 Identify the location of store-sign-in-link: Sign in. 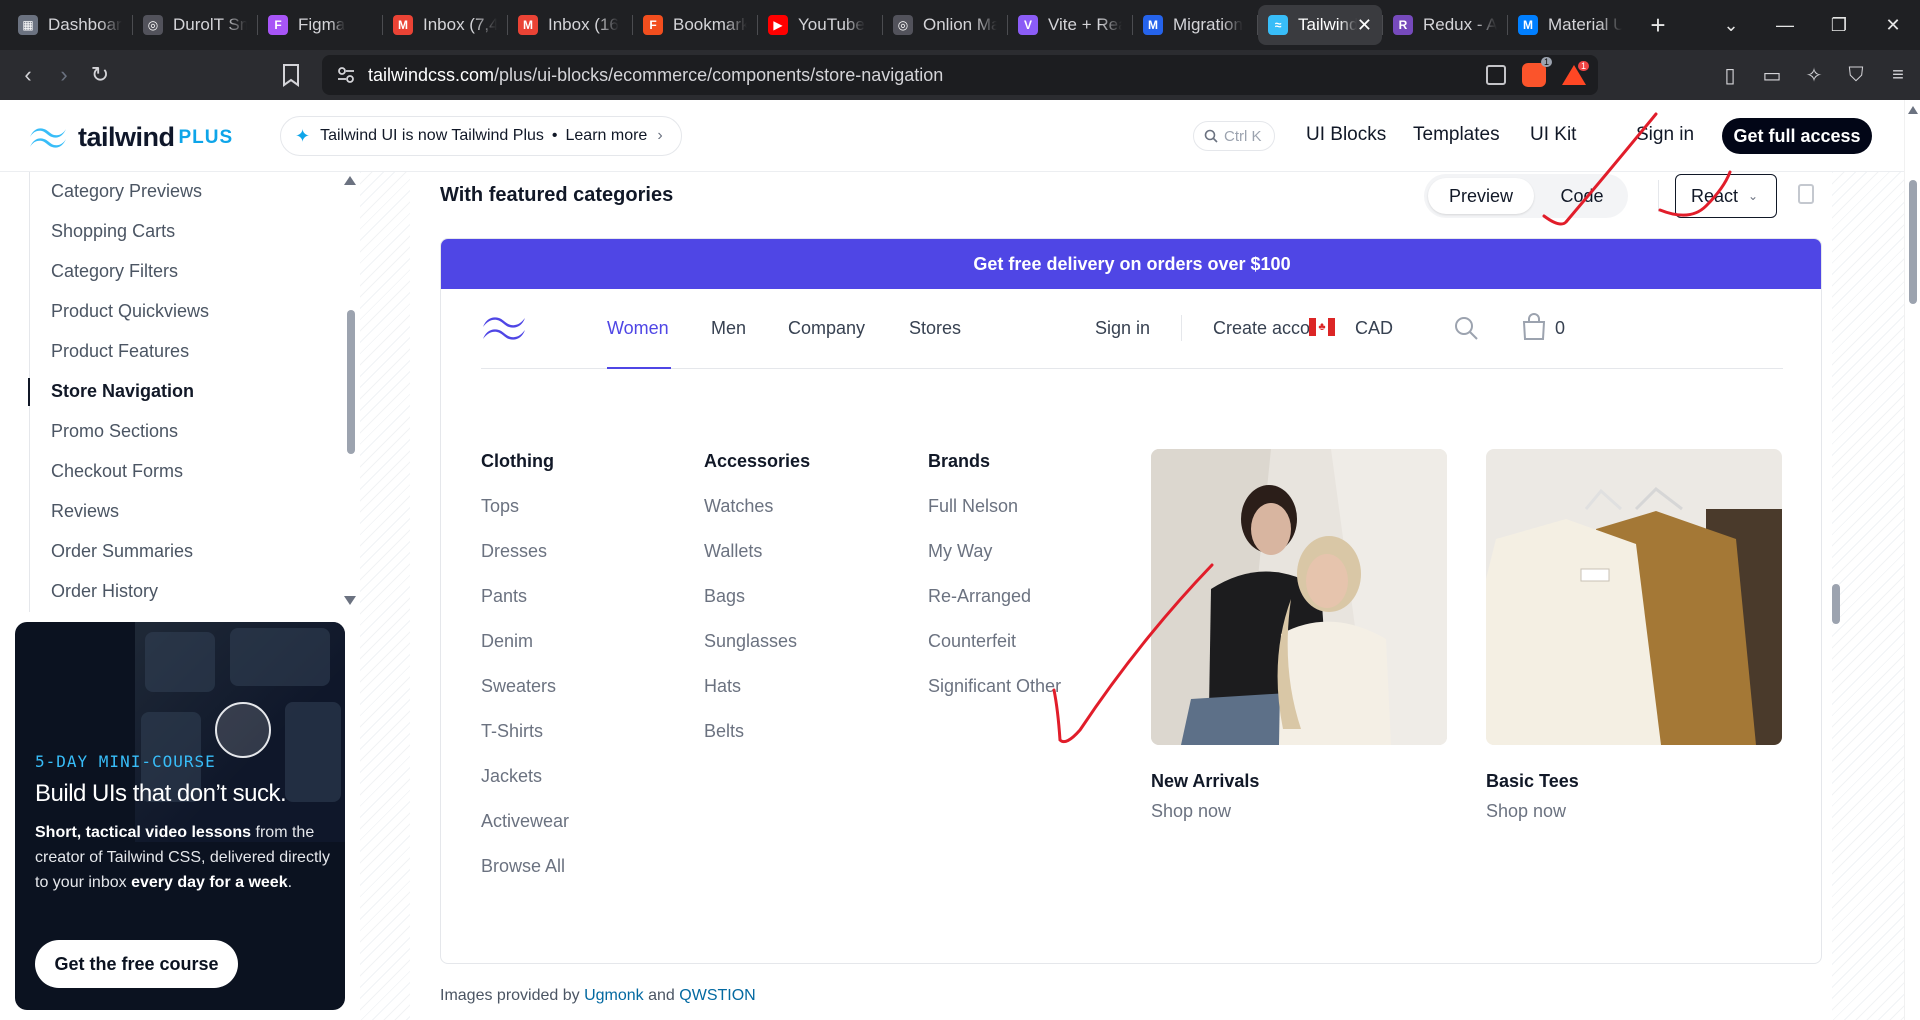
(1122, 328).